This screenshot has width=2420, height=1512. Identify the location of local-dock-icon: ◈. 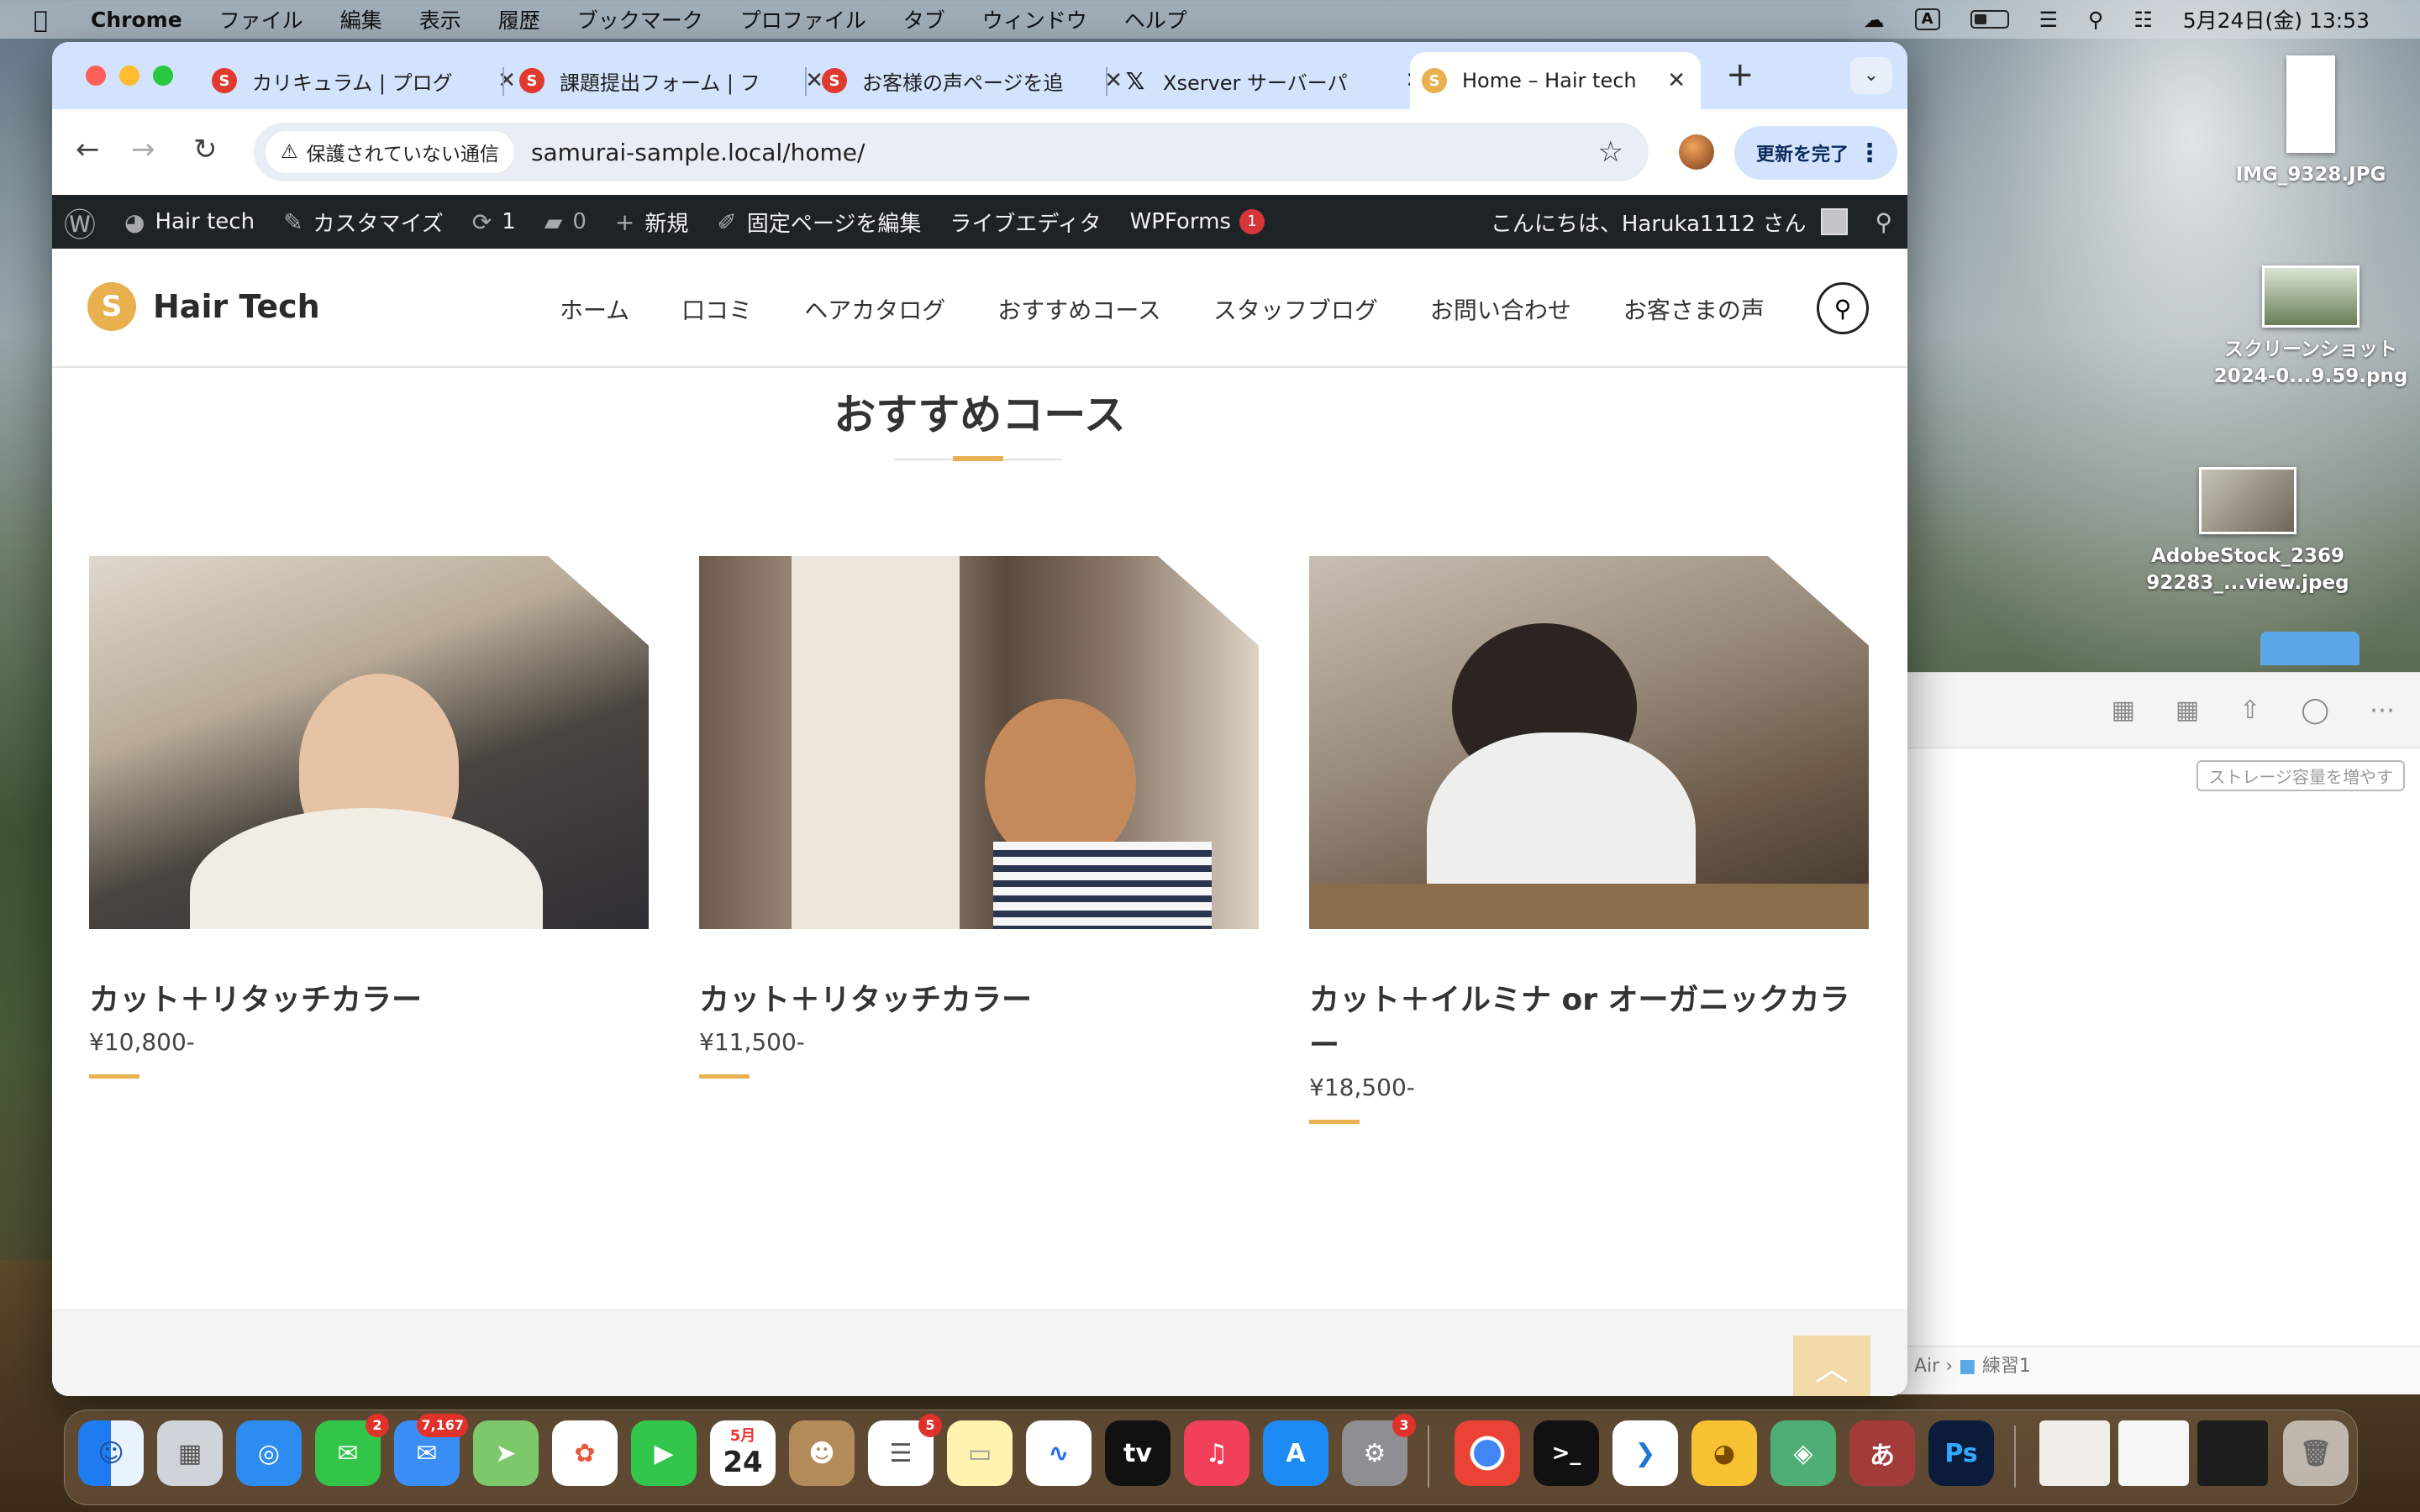
(1803, 1453).